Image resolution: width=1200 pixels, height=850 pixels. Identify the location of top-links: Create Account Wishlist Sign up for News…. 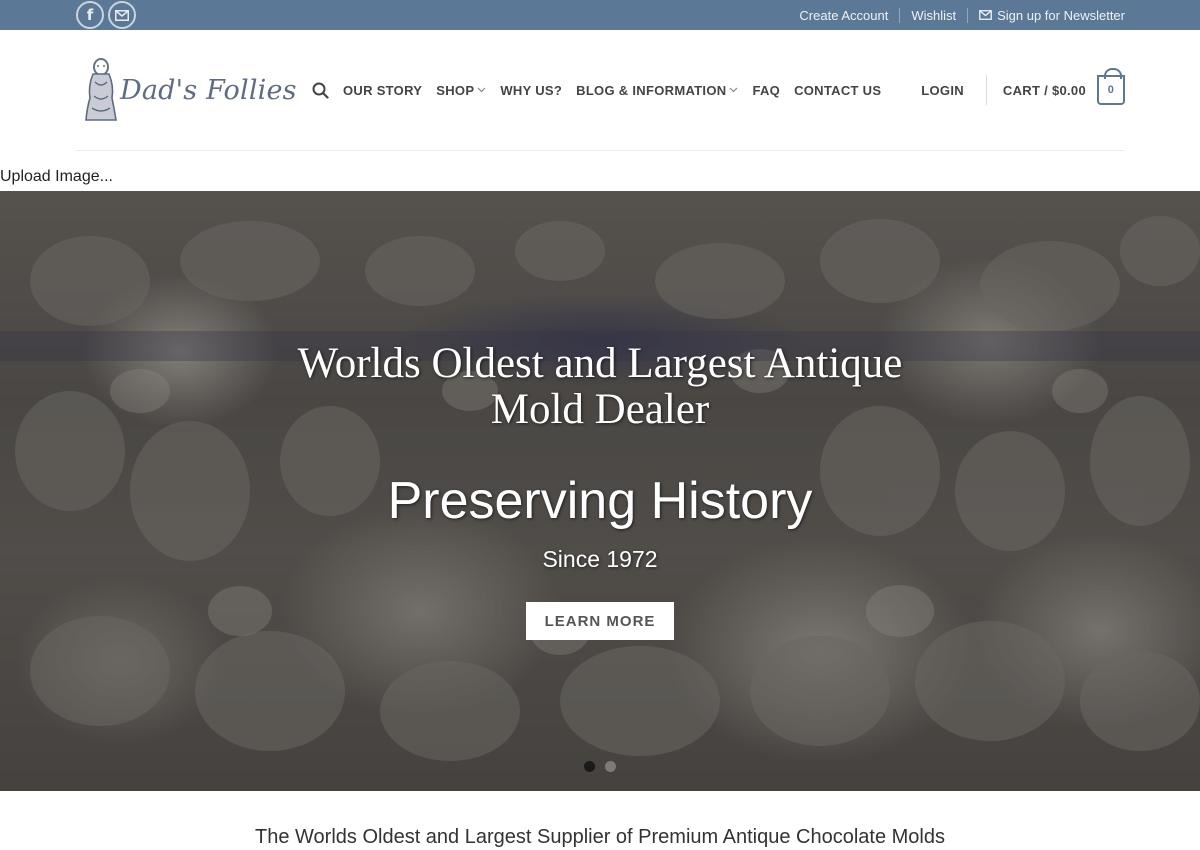
(956, 15).